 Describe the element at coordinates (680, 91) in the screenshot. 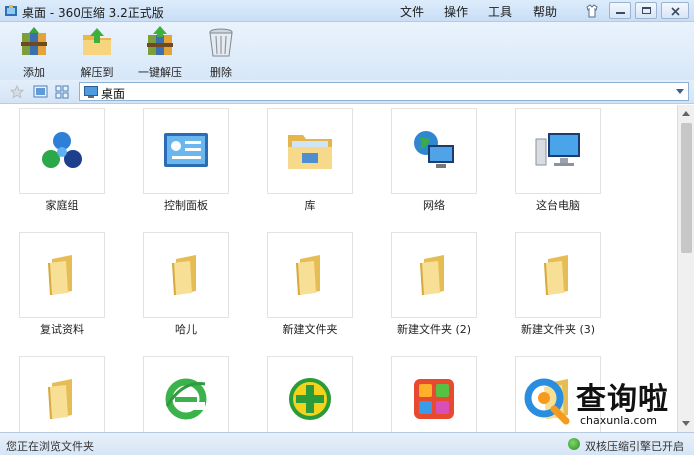

I see `address-dropdown-icon` at that location.